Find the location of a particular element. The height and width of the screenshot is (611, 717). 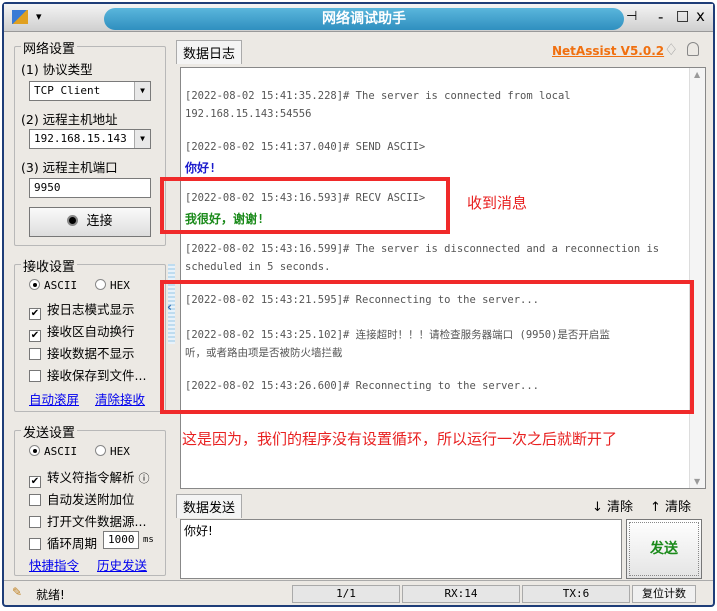

period-unit: ms is located at coordinates (148, 540).